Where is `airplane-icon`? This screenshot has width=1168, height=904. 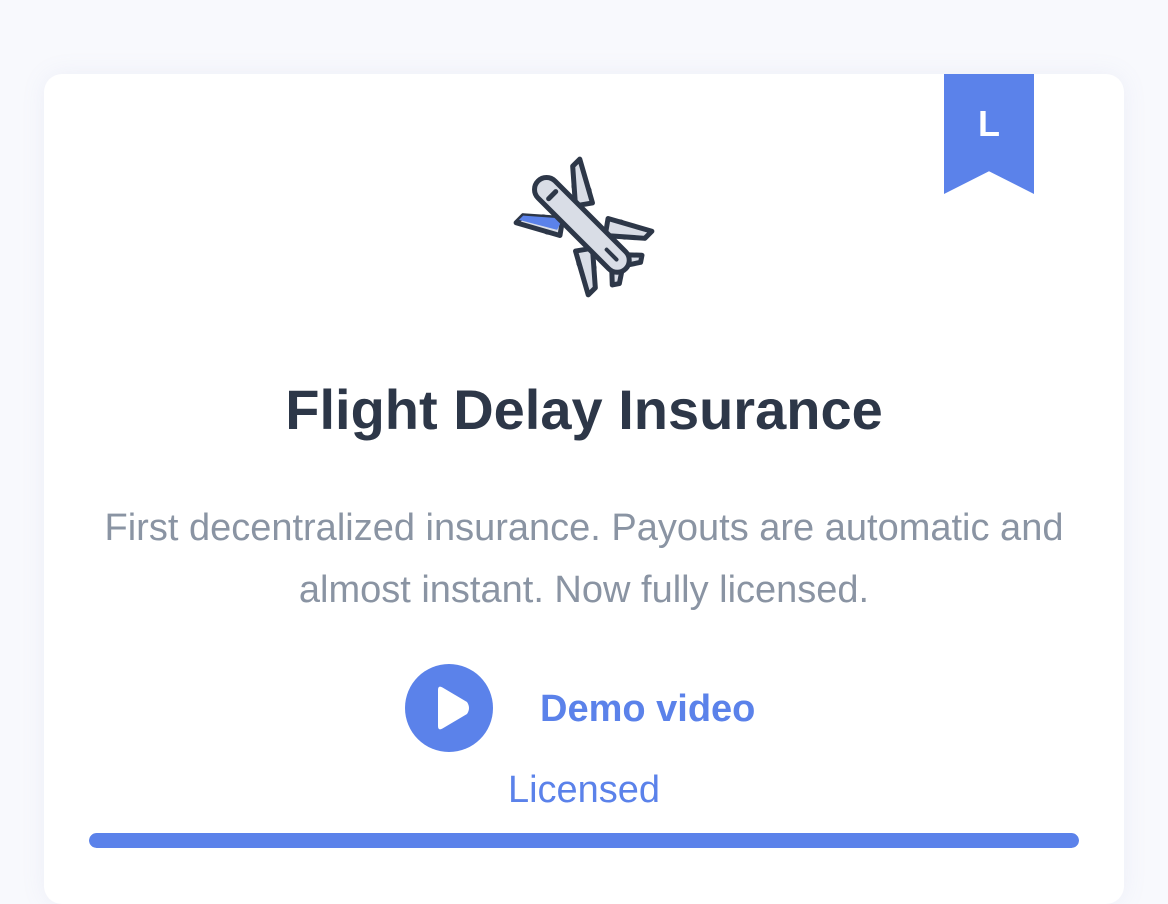
airplane-icon is located at coordinates (584, 227).